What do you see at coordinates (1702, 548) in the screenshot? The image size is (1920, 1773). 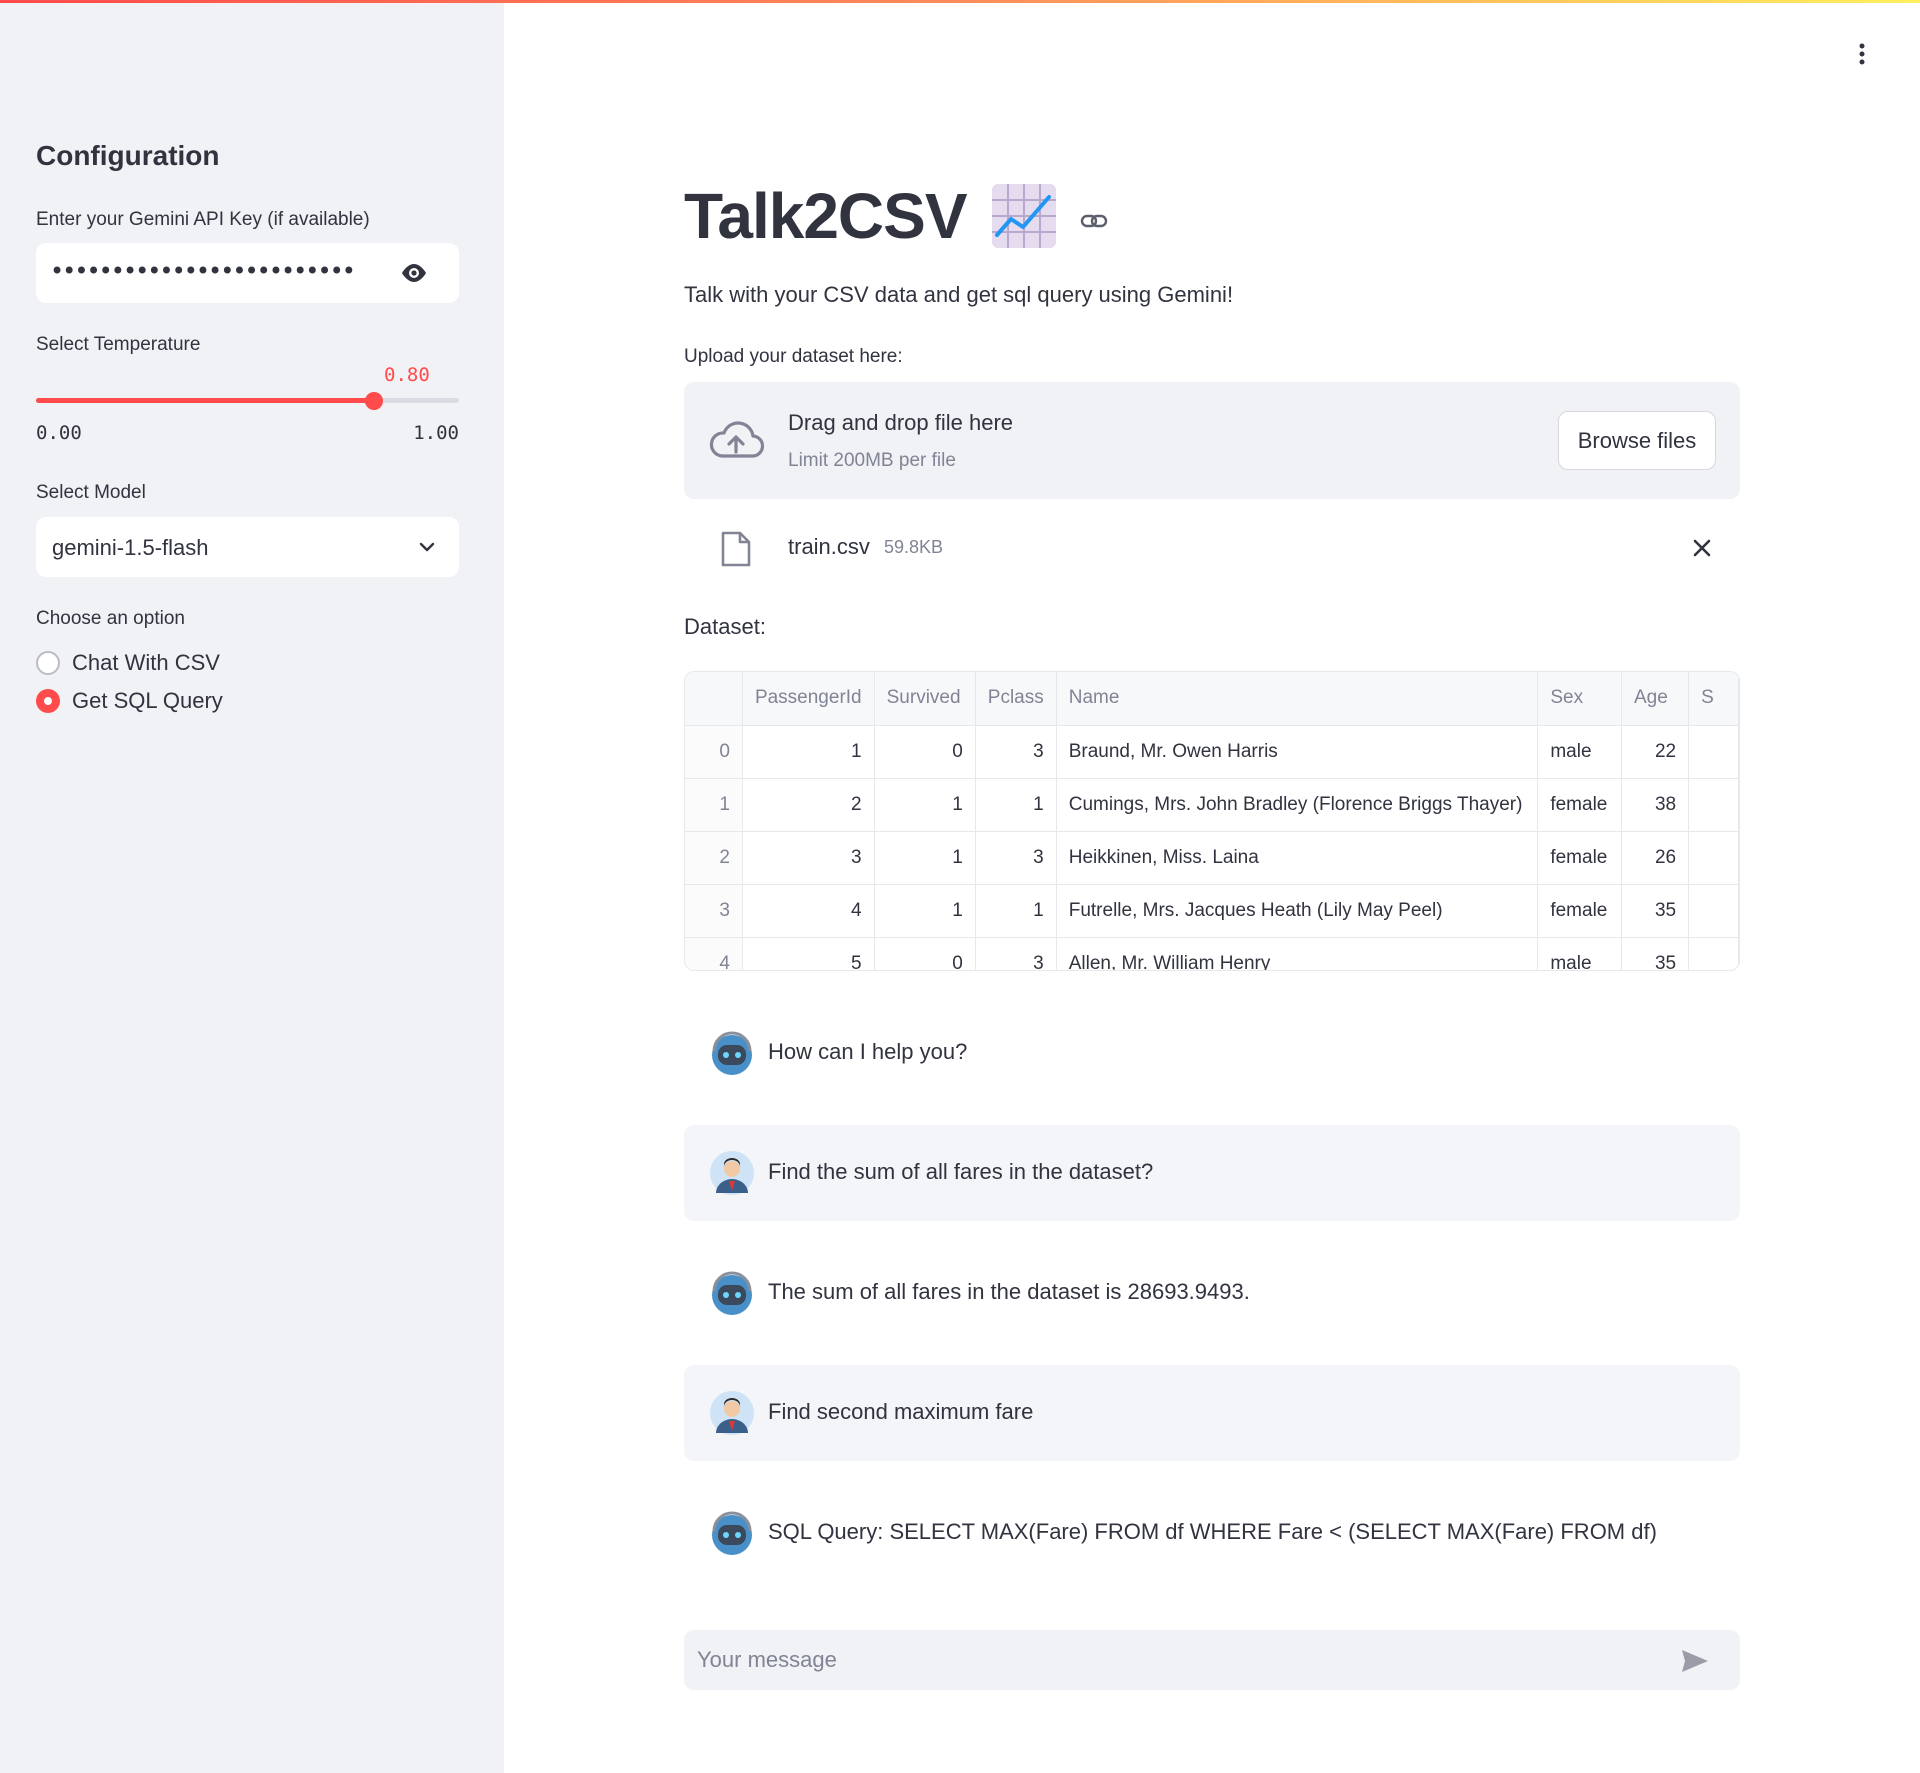 I see `close-icon` at bounding box center [1702, 548].